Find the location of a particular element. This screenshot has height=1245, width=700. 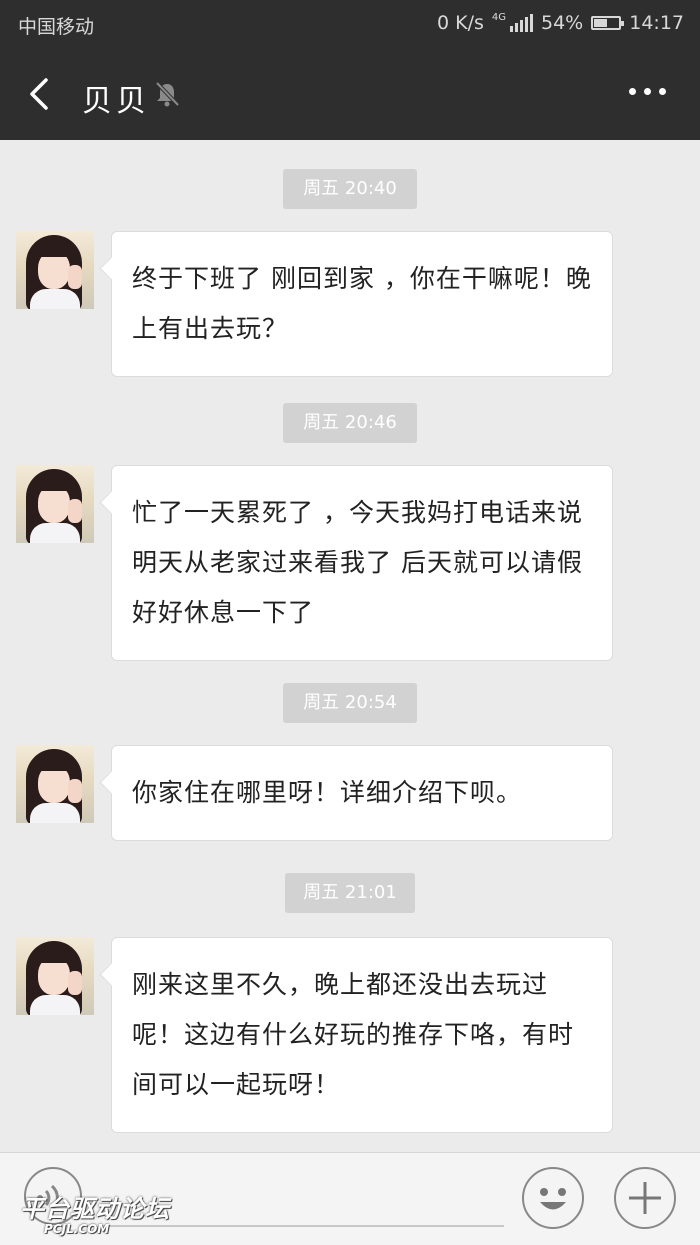

status-right: 0 K/s 4G 54% 14:17 is located at coordinates (560, 23).